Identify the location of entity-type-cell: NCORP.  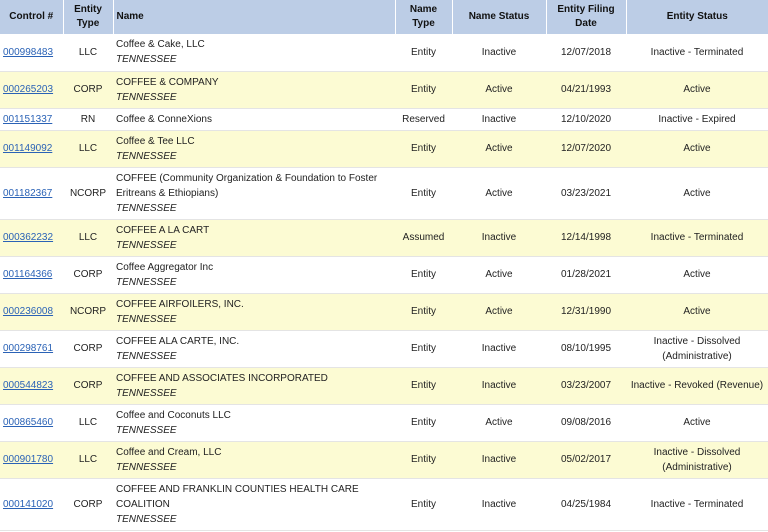
(88, 312).